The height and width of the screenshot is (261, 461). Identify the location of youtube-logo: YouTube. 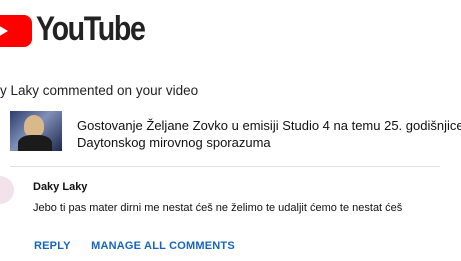
(75, 30).